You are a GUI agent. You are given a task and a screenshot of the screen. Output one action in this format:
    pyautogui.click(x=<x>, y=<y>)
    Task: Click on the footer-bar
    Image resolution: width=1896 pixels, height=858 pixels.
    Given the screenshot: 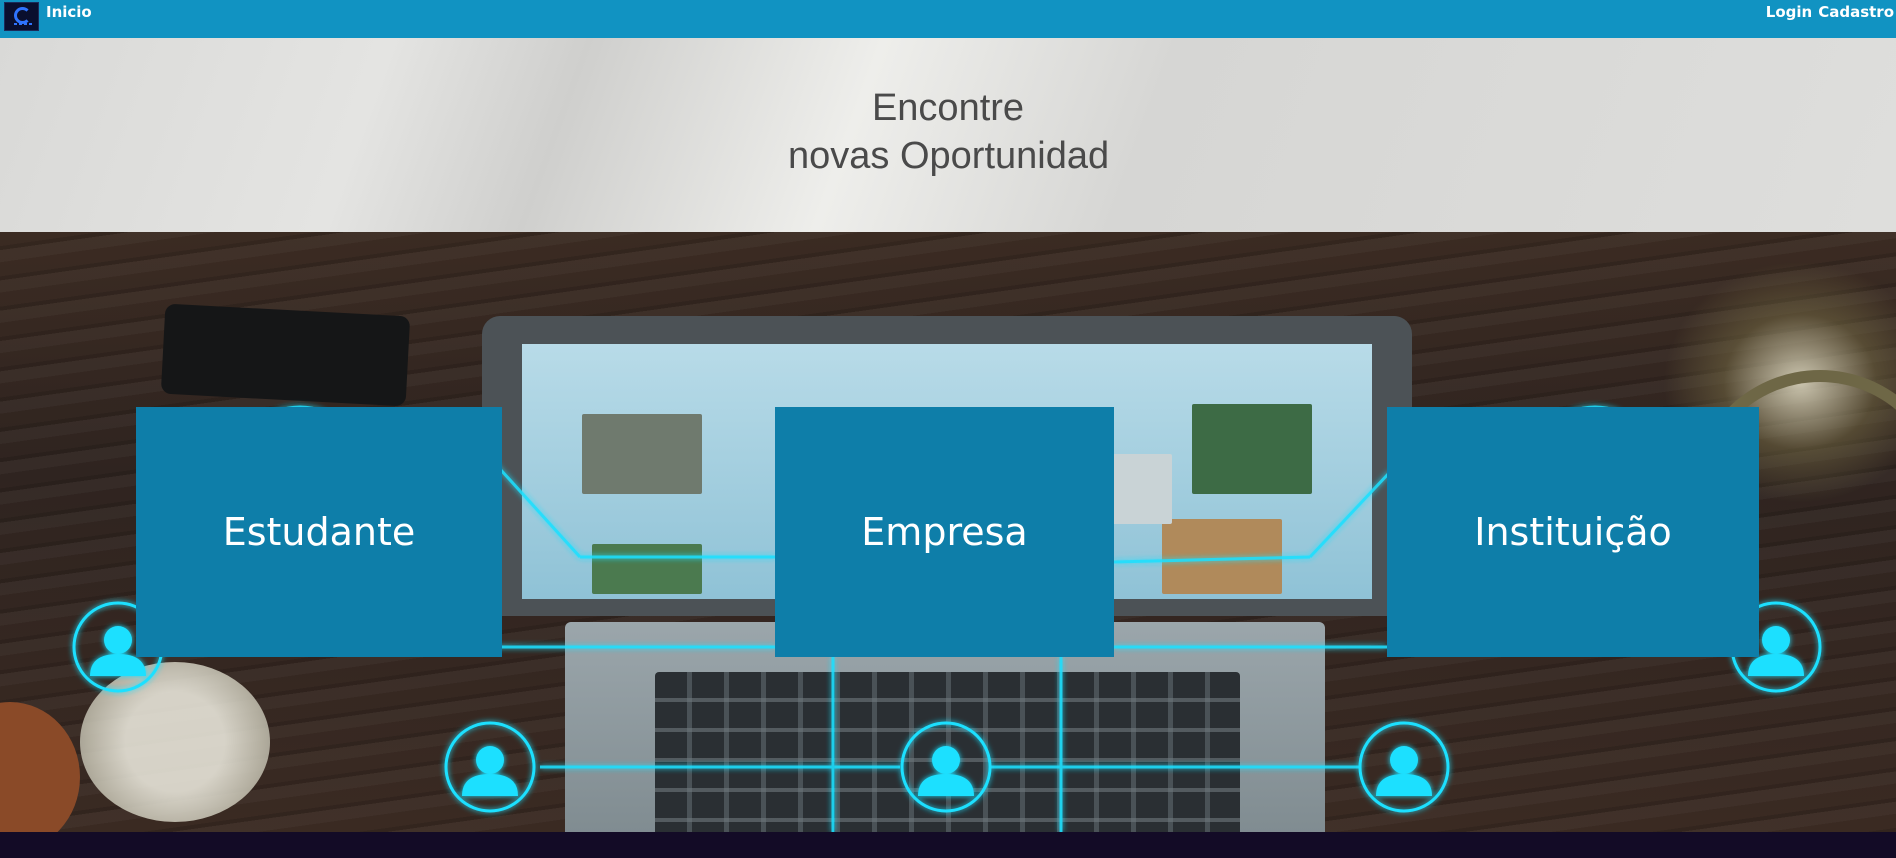 What is the action you would take?
    pyautogui.click(x=948, y=845)
    